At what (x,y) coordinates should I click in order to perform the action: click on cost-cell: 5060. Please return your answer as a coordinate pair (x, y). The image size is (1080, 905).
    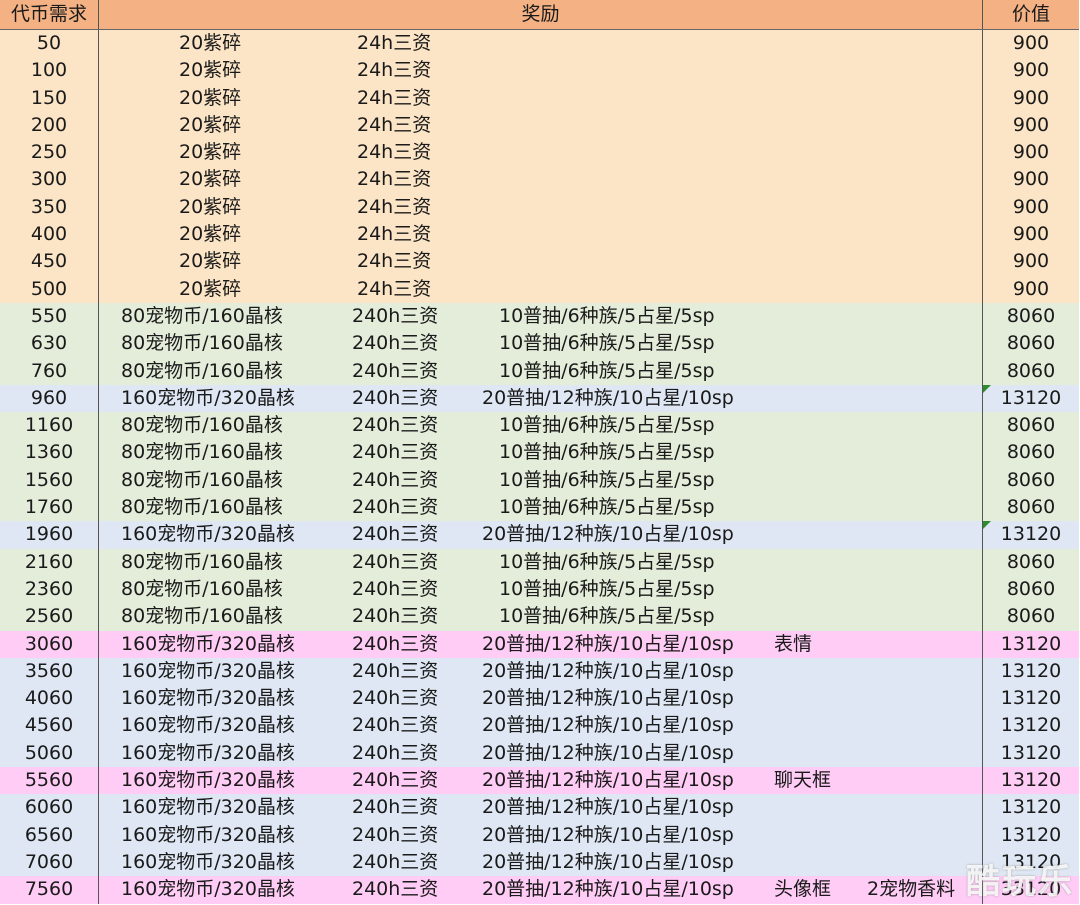
    Looking at the image, I should click on (49, 753).